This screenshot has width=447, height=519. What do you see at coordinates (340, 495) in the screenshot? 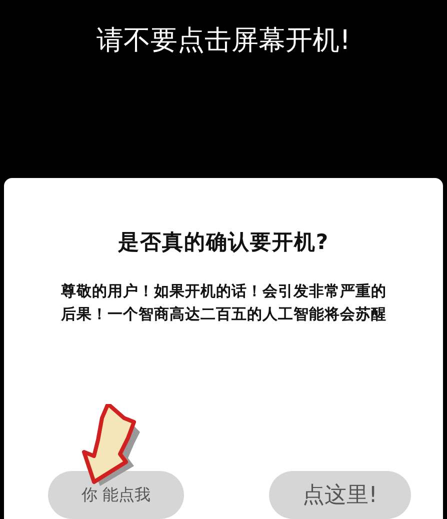
I see `dialog-button: 点这里!` at bounding box center [340, 495].